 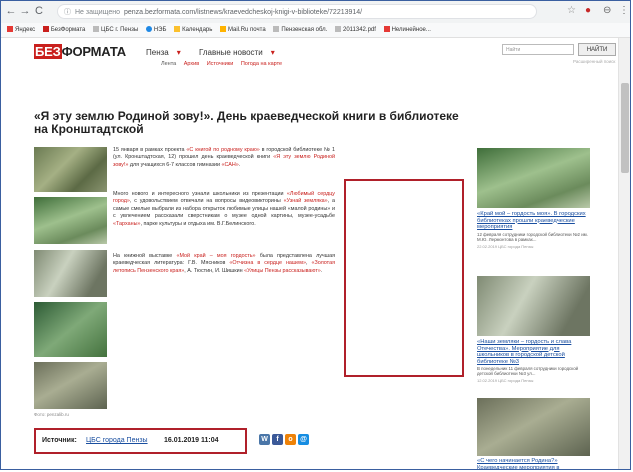 I want to click on vk-share-icon: W, so click(x=264, y=439).